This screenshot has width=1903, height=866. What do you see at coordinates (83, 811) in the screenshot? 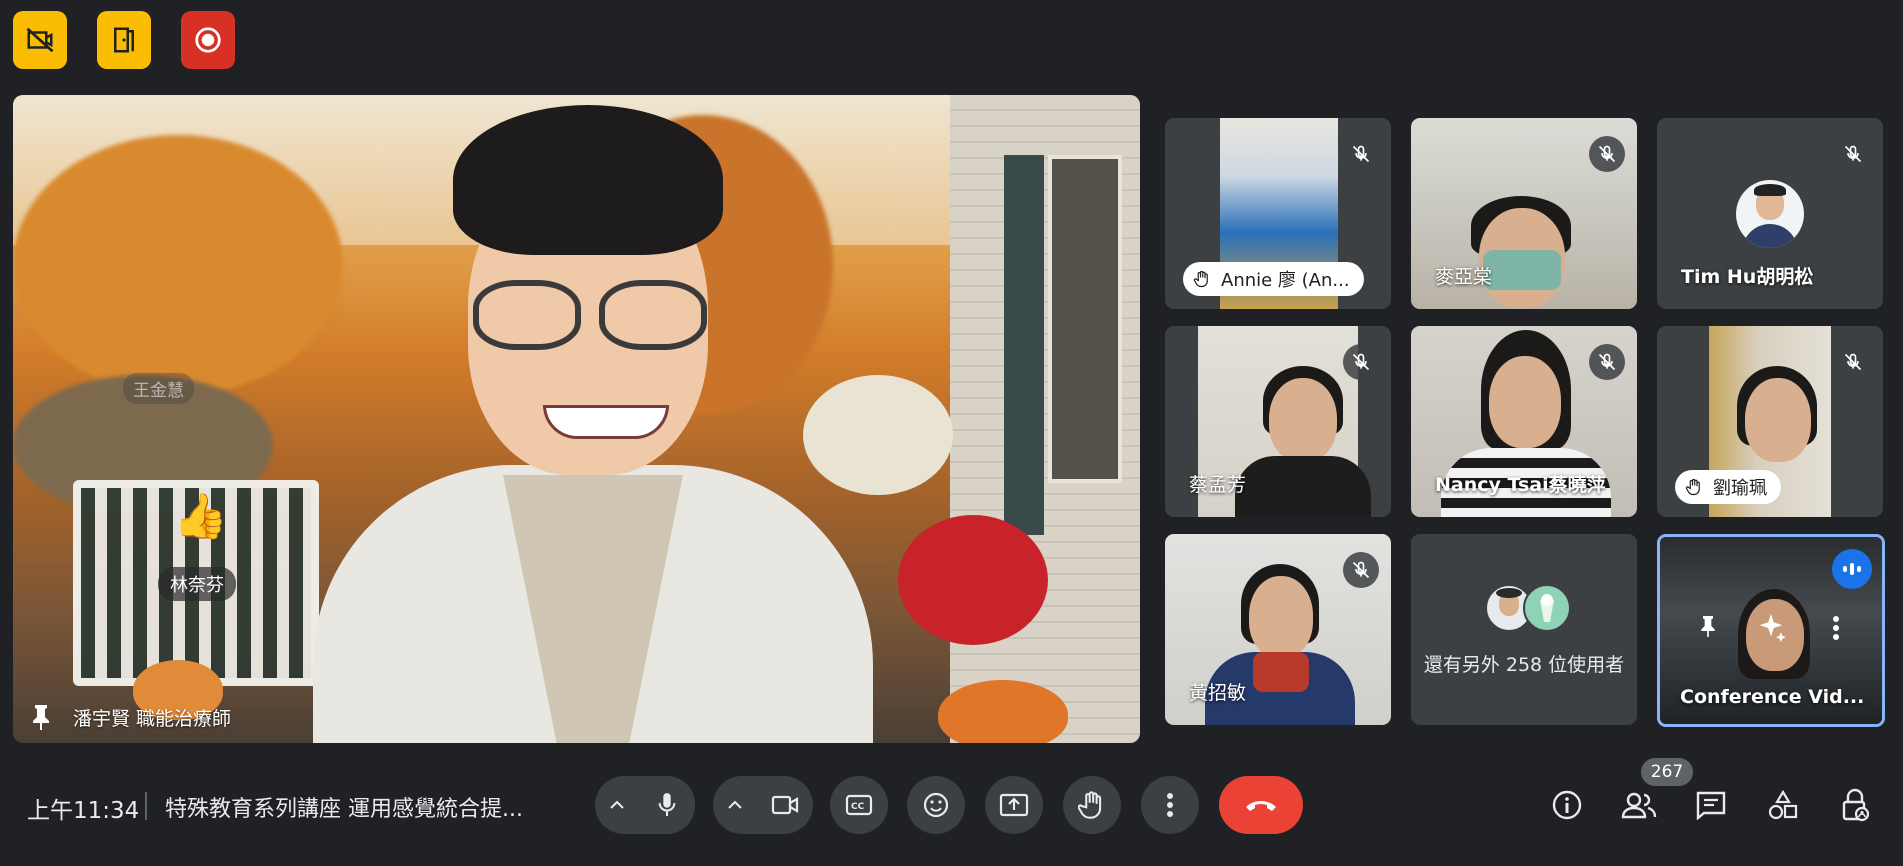
I see `meeting-time: 上午11:34` at bounding box center [83, 811].